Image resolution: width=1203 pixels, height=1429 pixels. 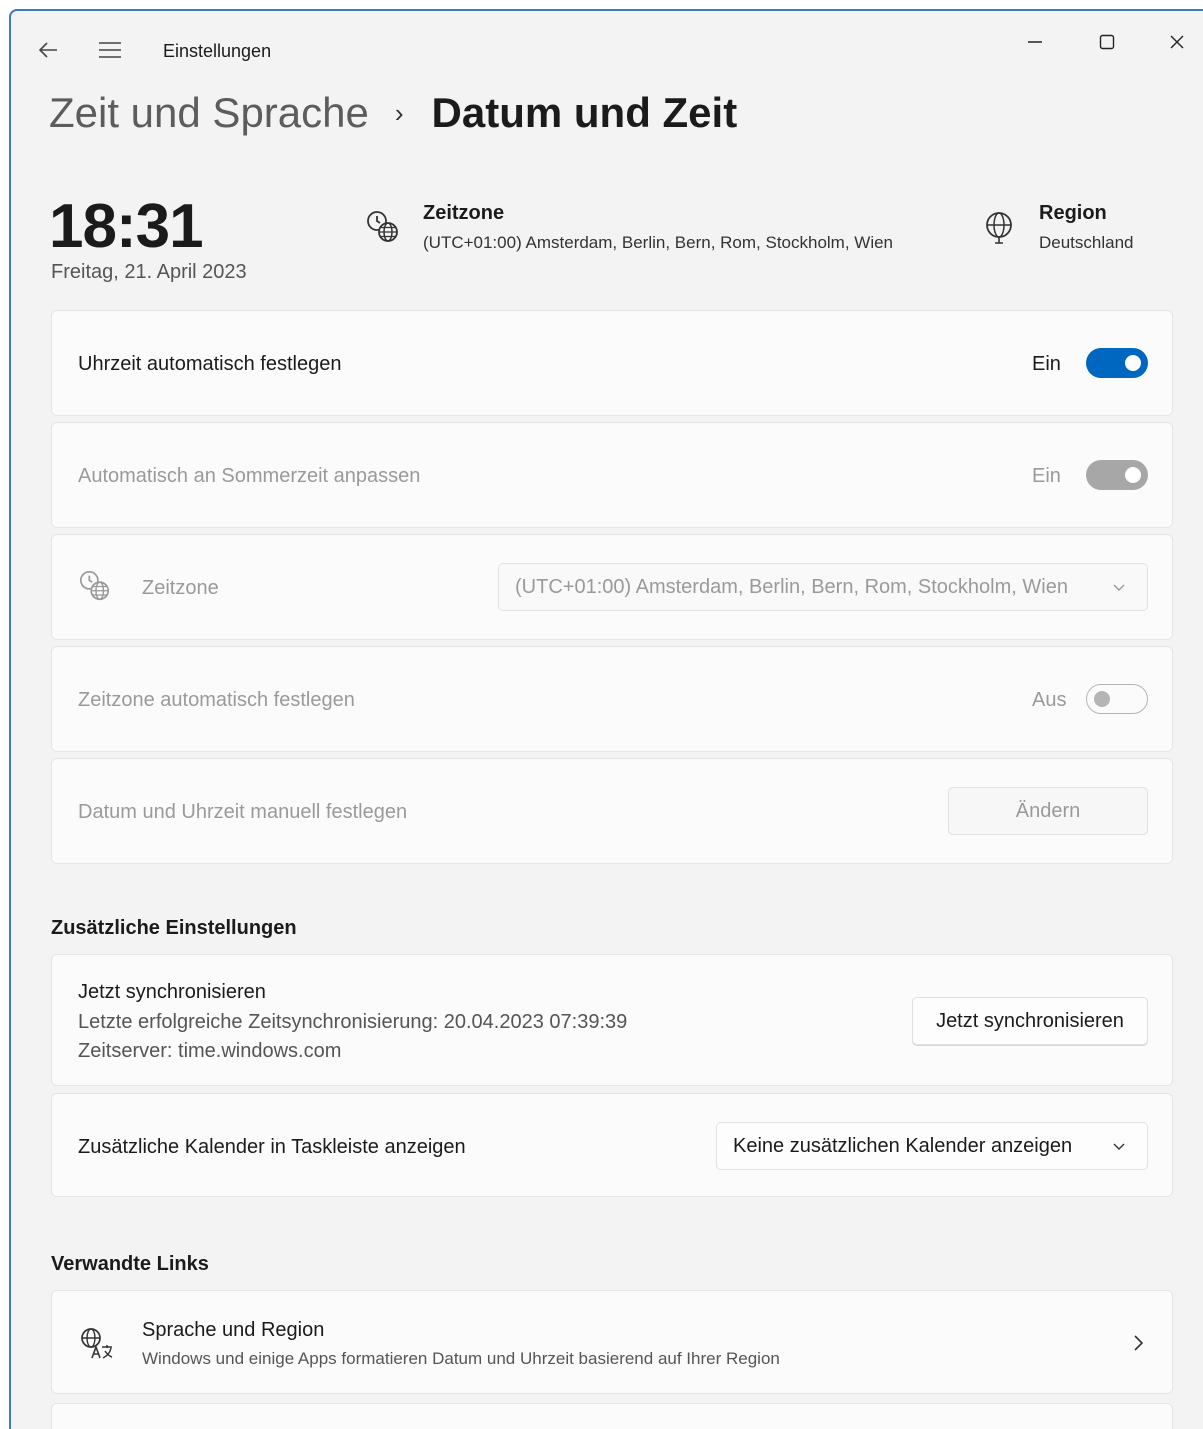 What do you see at coordinates (1117, 699) in the screenshot?
I see `auto-timezone-toggle` at bounding box center [1117, 699].